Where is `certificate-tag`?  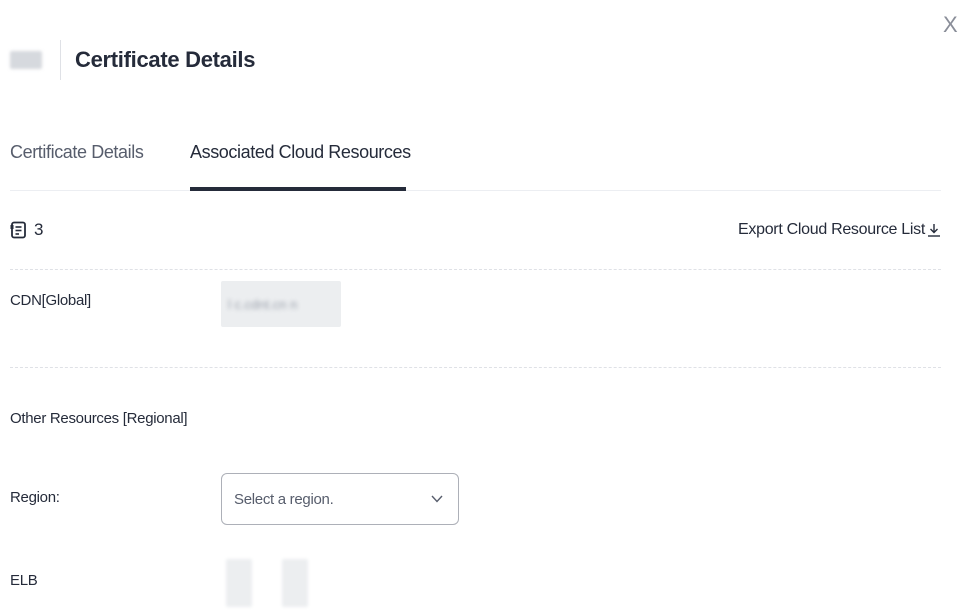
certificate-tag is located at coordinates (26, 60).